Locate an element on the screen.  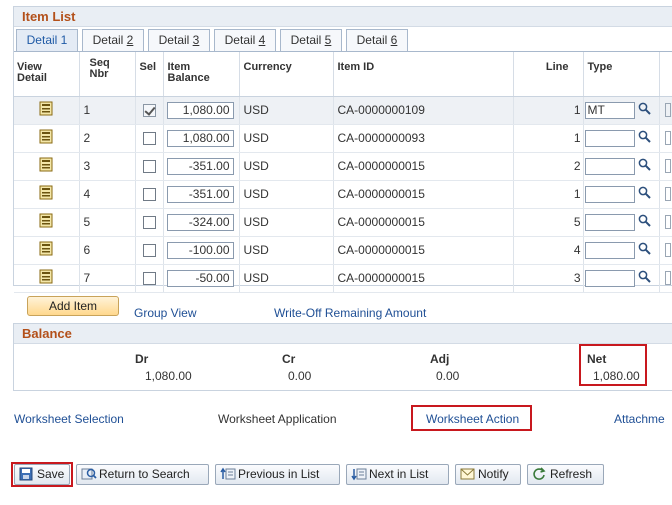
edge-cell is located at coordinates (665, 278).